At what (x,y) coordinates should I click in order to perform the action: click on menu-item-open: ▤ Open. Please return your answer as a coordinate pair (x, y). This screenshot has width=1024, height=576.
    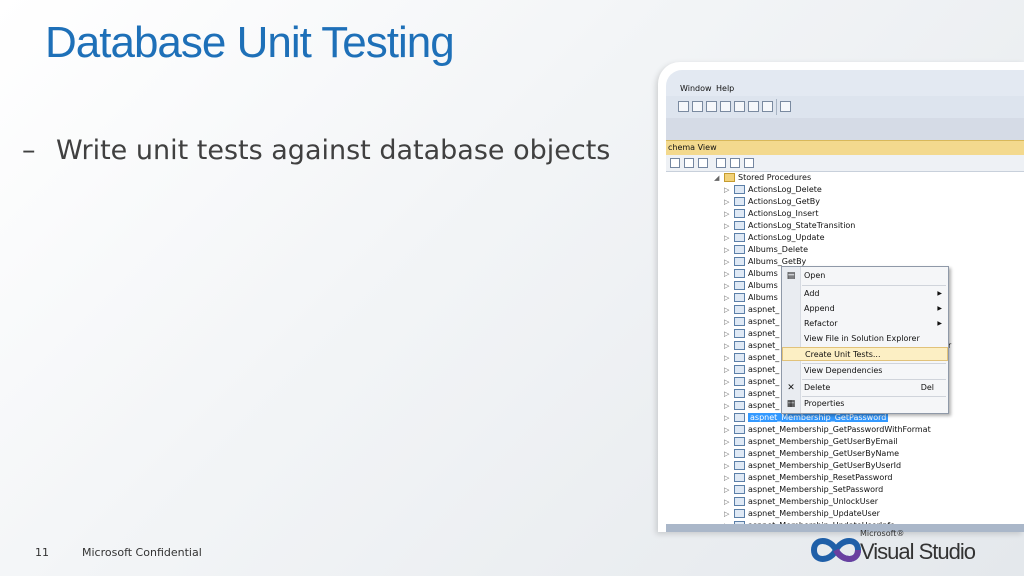
    Looking at the image, I should click on (865, 276).